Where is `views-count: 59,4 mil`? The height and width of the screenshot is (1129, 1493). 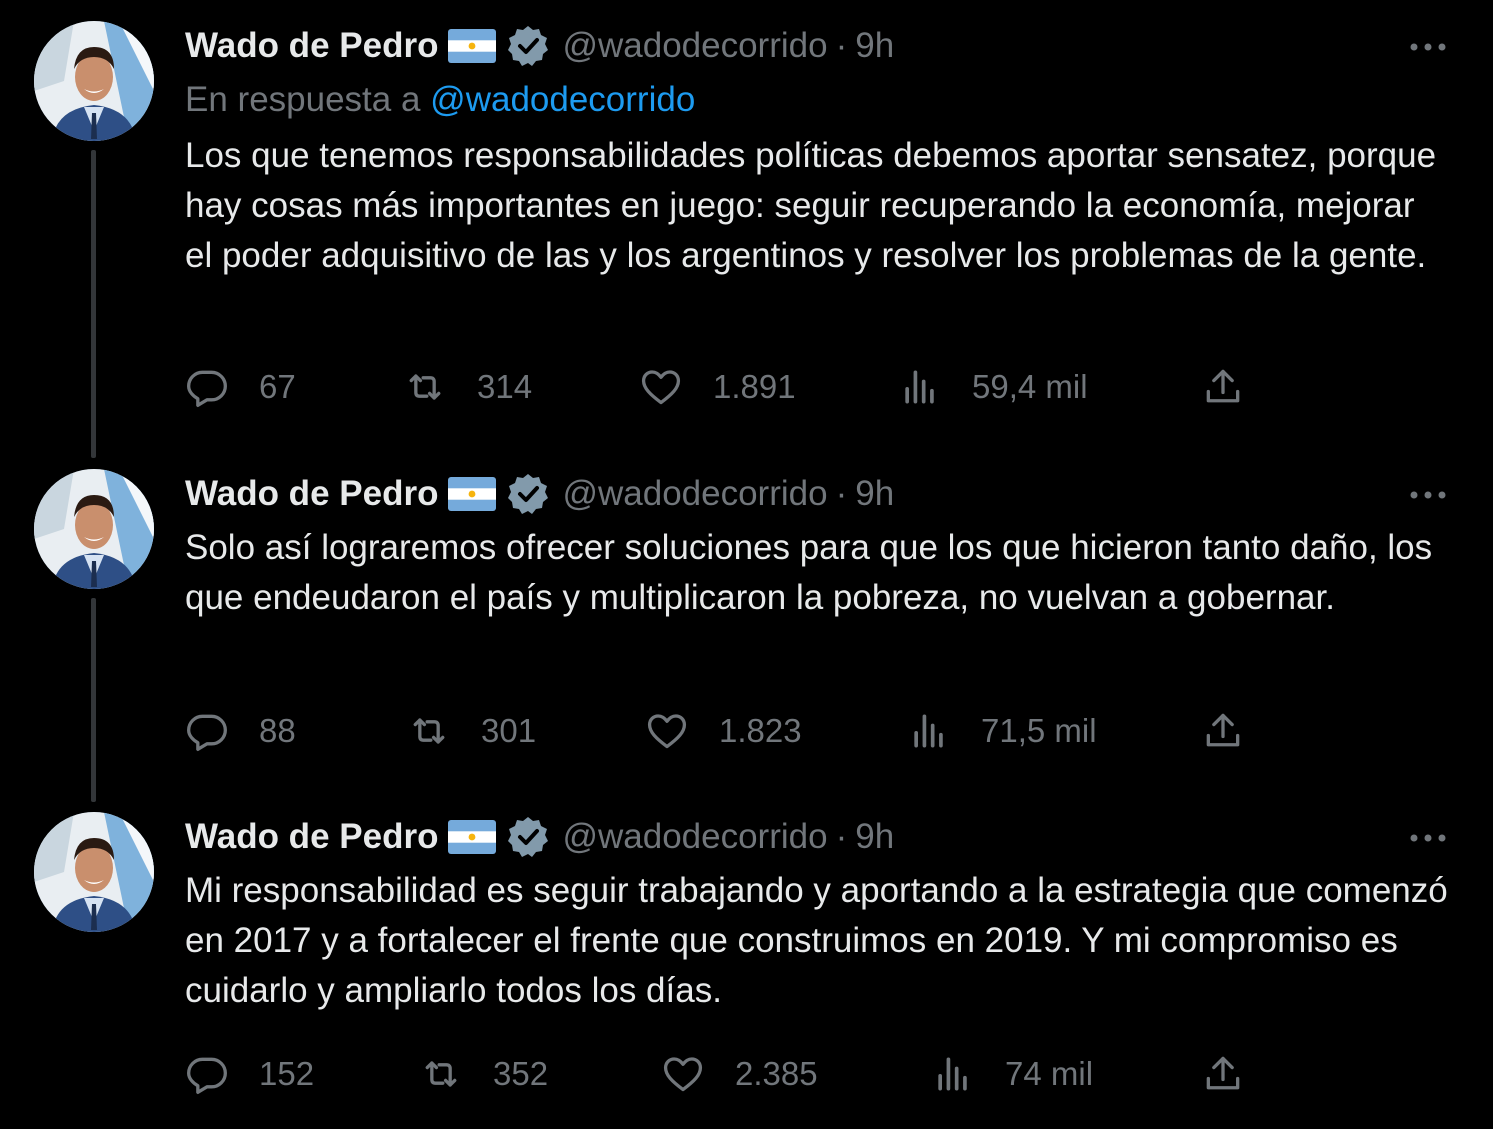 views-count: 59,4 mil is located at coordinates (1030, 386).